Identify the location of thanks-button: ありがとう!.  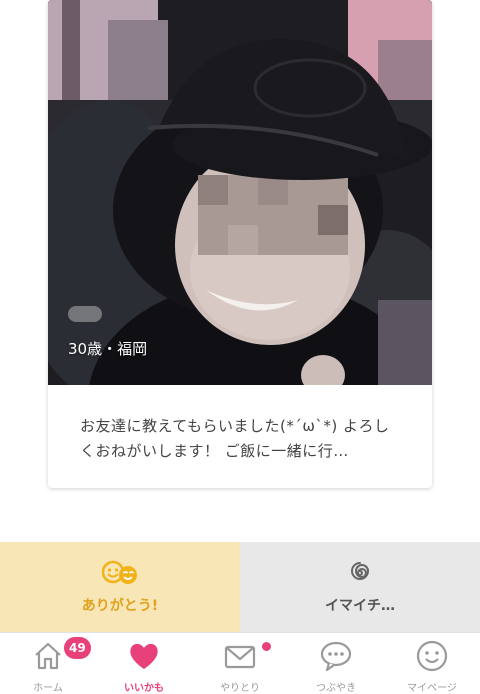
(120, 587).